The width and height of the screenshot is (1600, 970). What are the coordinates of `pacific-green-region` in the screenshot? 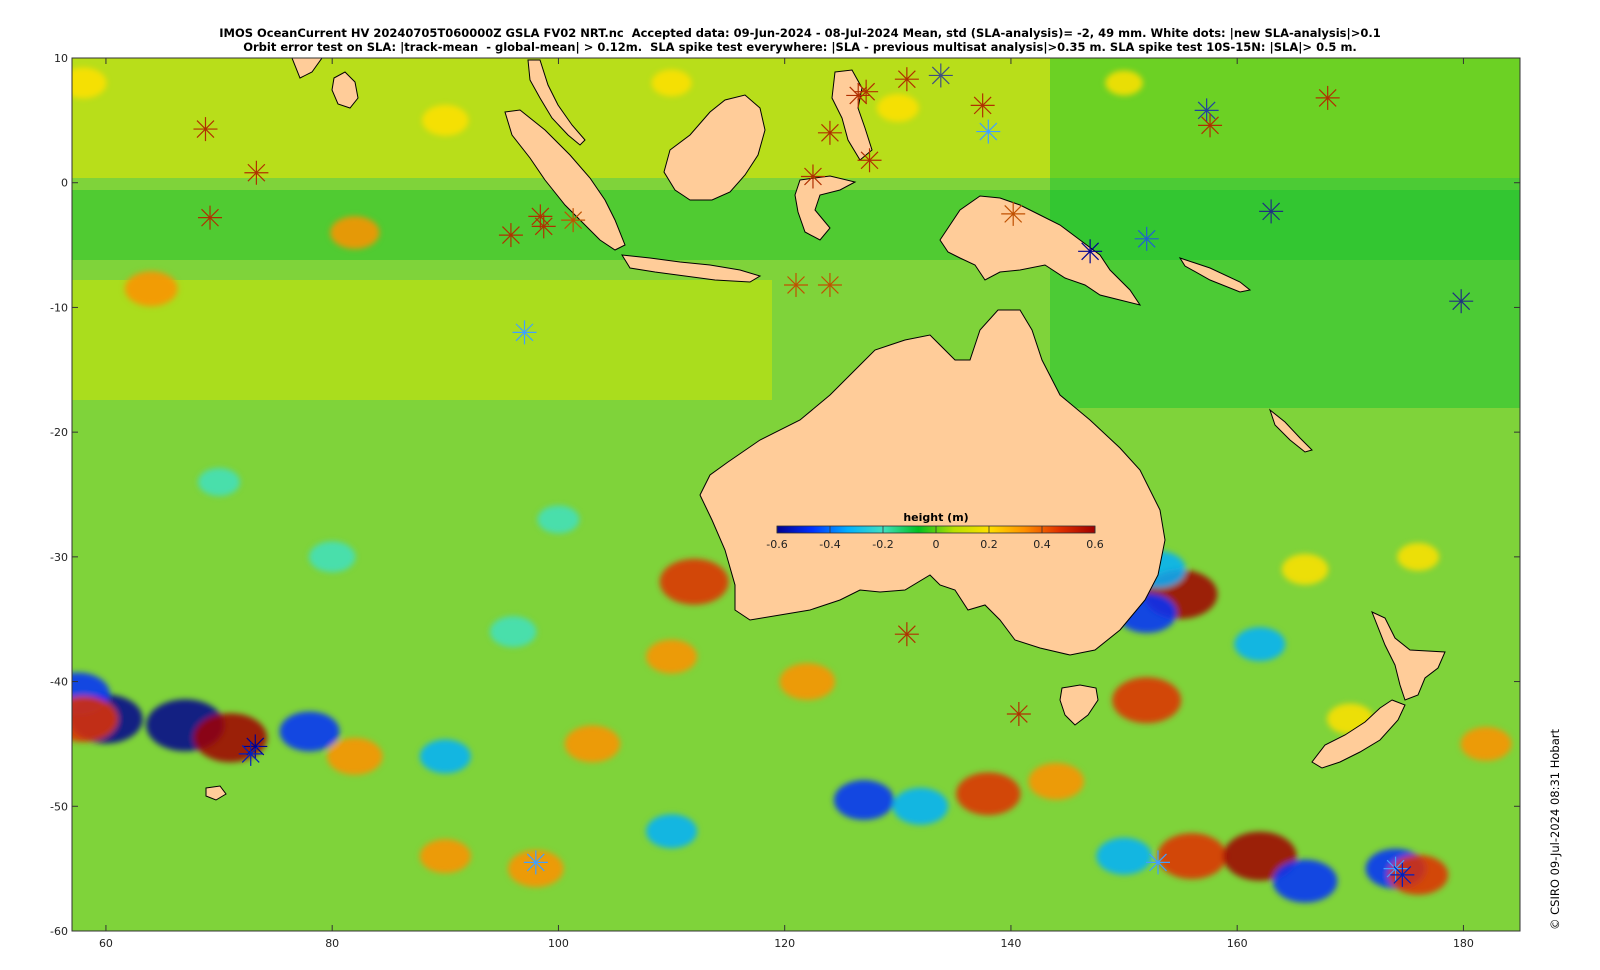 It's located at (1285, 233).